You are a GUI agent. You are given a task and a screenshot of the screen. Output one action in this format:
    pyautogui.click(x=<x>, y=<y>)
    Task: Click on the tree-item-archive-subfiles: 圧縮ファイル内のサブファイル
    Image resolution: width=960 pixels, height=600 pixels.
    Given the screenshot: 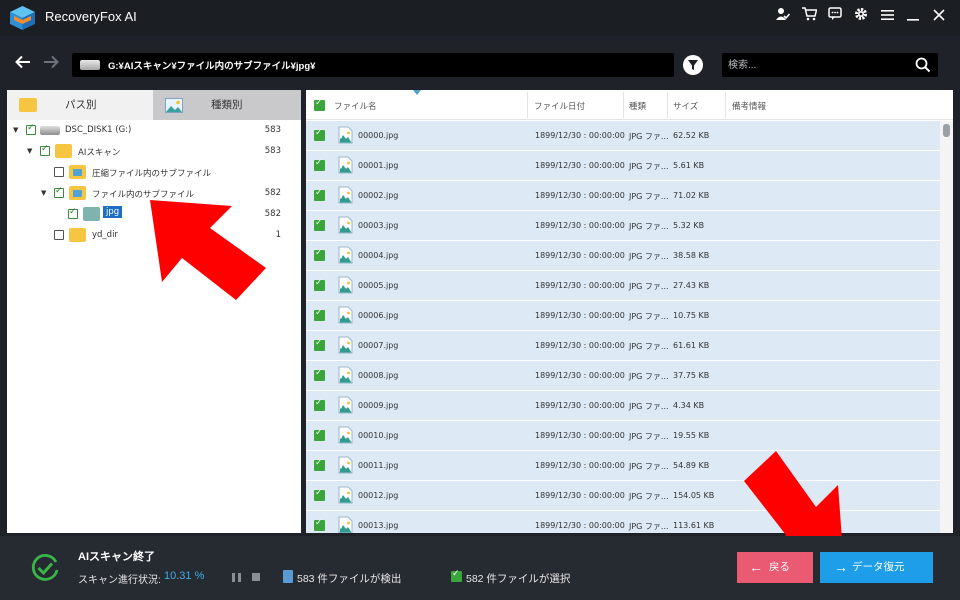 What is the action you would take?
    pyautogui.click(x=154, y=173)
    